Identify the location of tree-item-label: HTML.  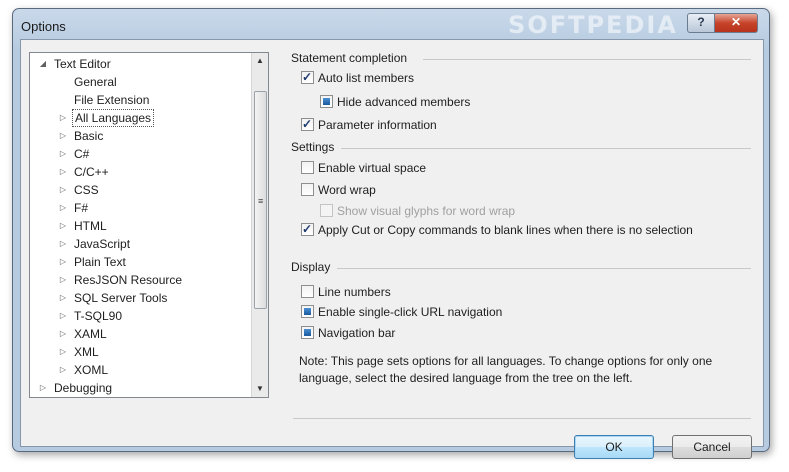
(90, 226).